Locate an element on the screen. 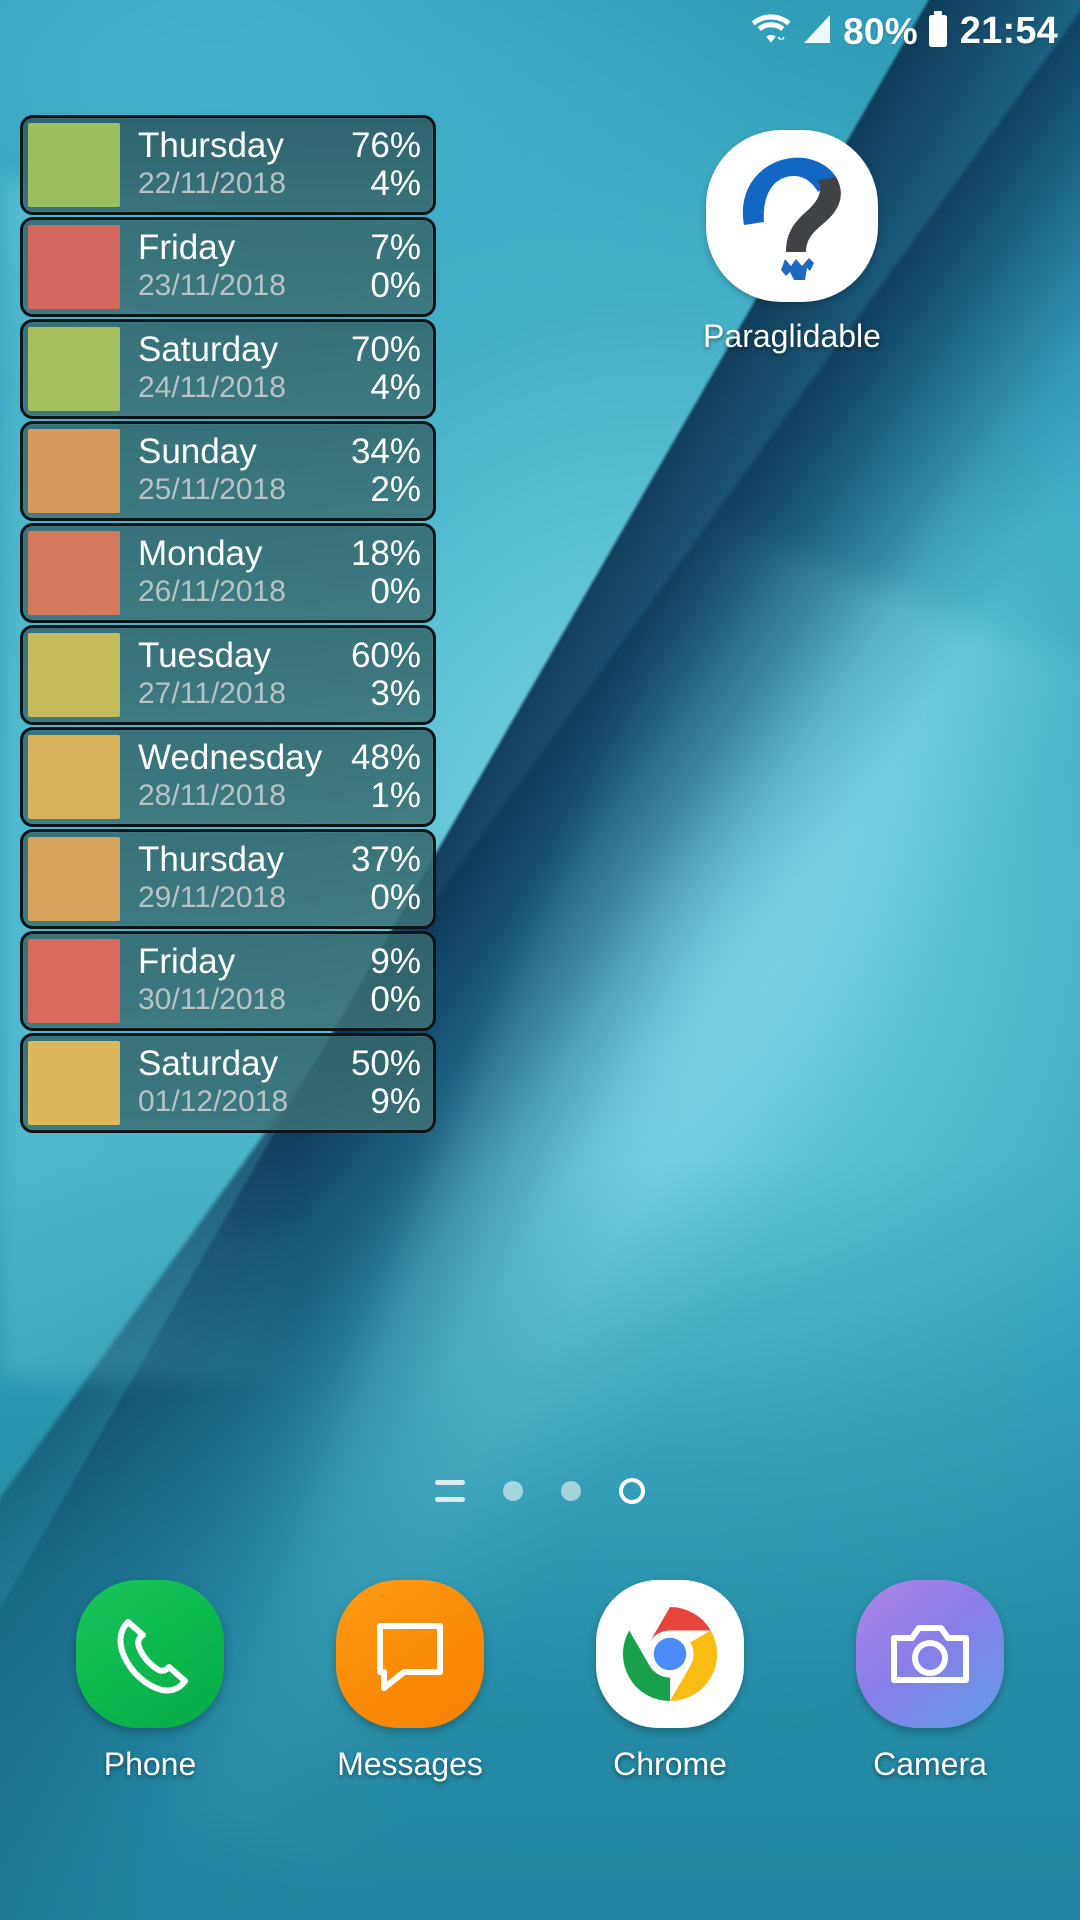 The image size is (1080, 1920). forecast-row: Monday 26/11/2018 18% 0% is located at coordinates (228, 573).